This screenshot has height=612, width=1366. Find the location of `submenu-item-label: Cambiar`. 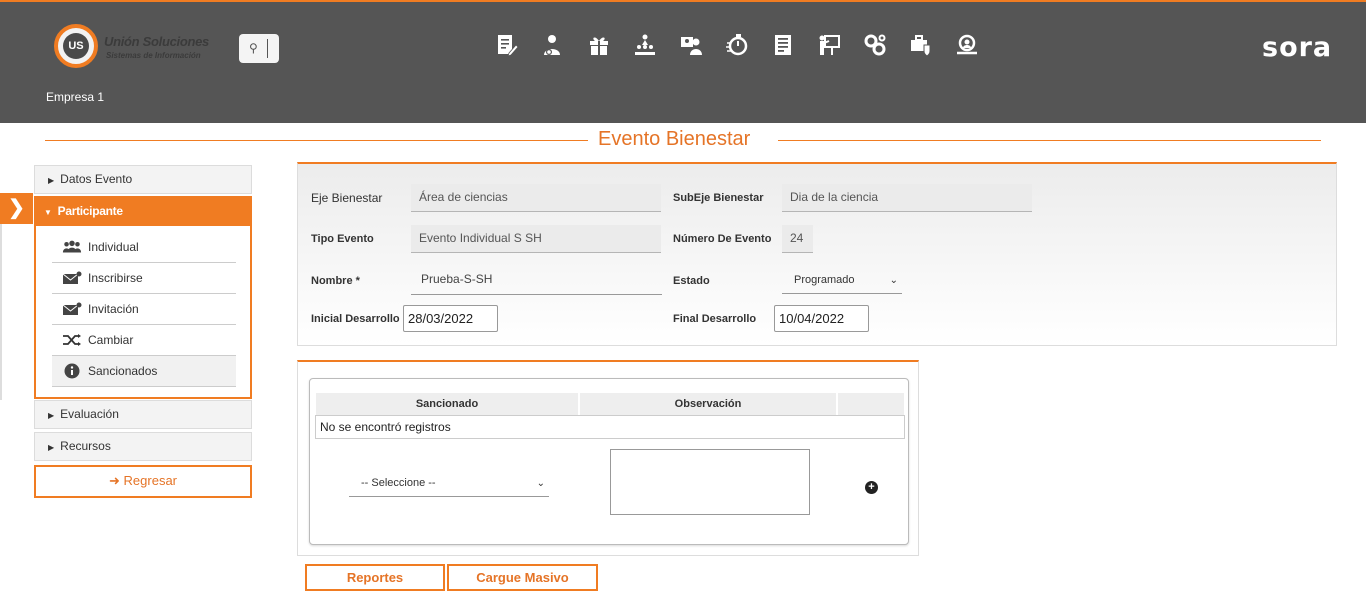

submenu-item-label: Cambiar is located at coordinates (111, 340).